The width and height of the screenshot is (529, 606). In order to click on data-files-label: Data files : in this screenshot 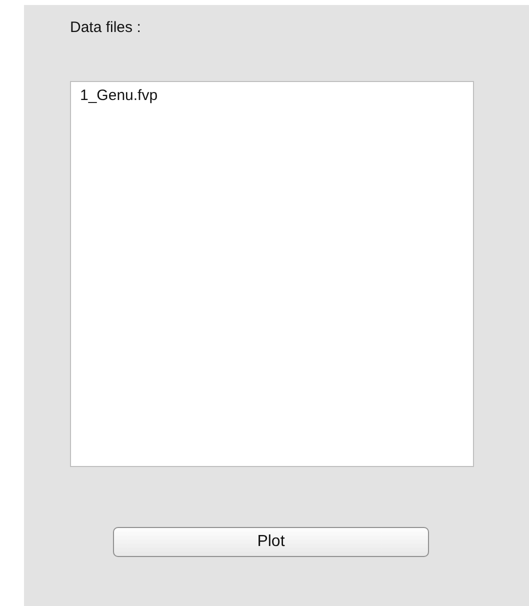, I will do `click(106, 28)`.